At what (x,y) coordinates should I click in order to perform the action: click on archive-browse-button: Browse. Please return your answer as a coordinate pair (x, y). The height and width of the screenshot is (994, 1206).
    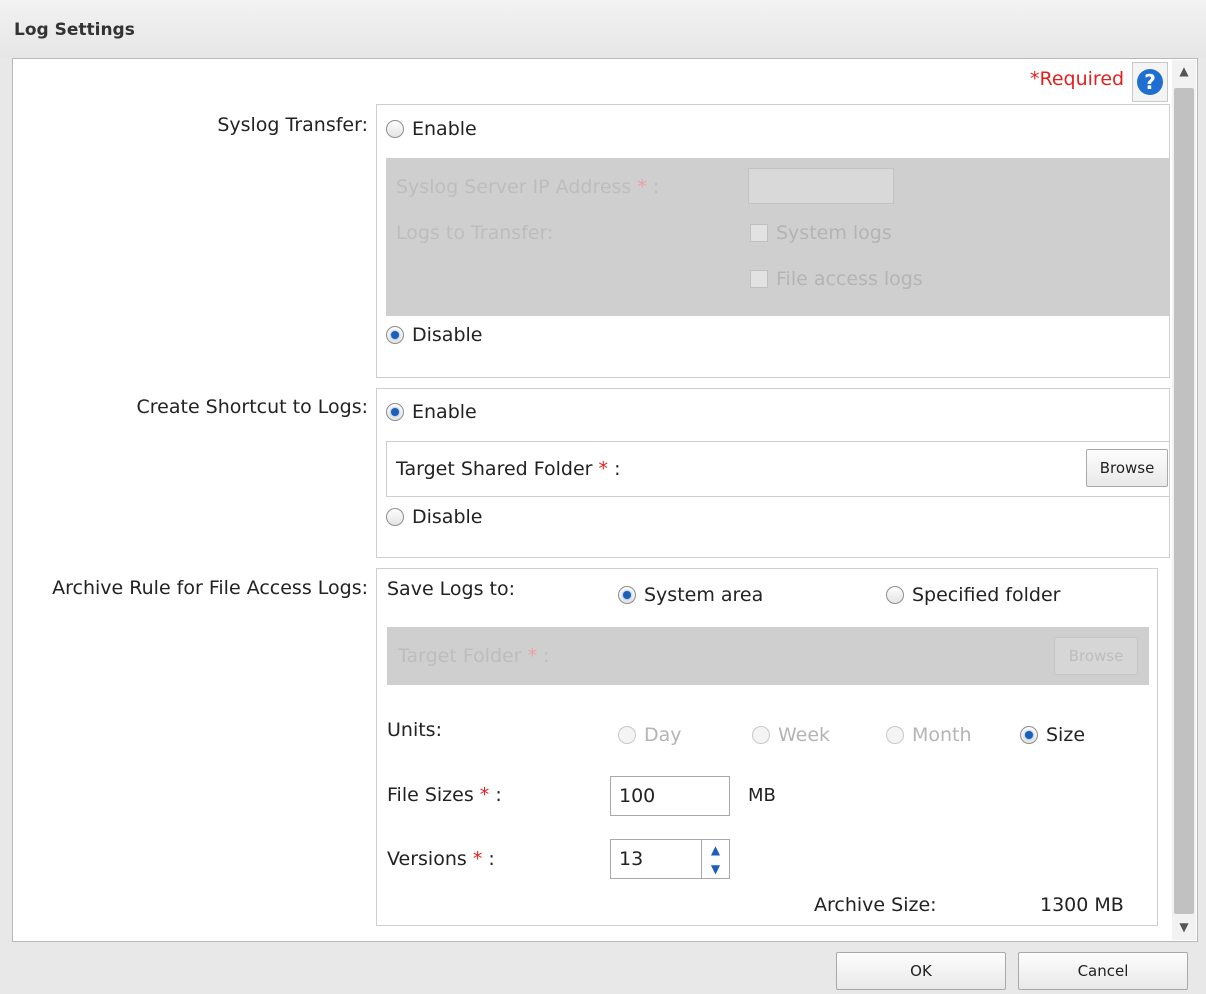
    Looking at the image, I should click on (1096, 656).